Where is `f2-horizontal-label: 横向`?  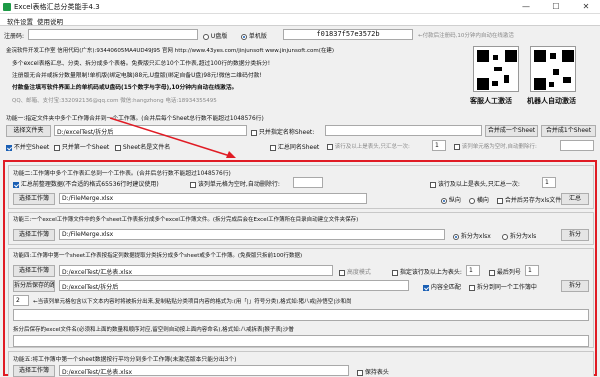
f2-horizontal-label: 横向 is located at coordinates (482, 200).